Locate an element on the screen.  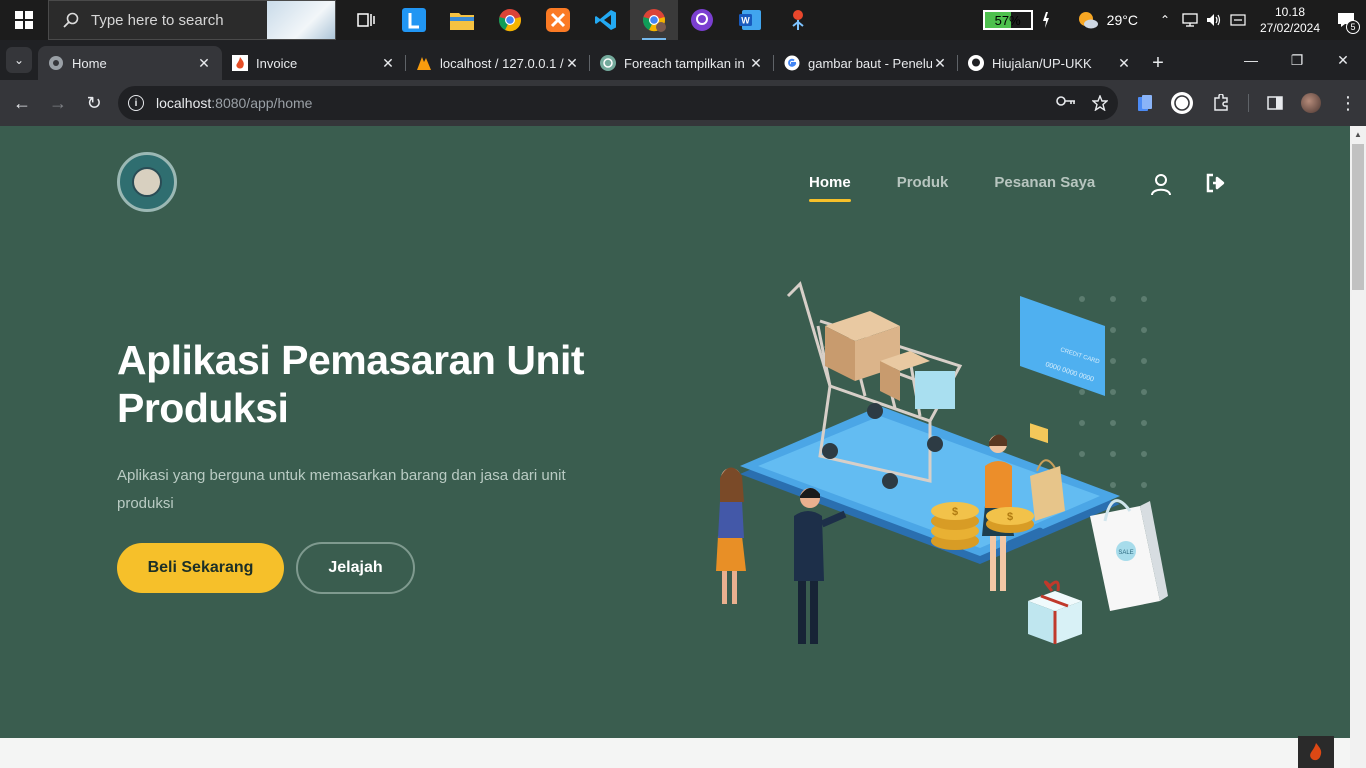
jelajah-button: Jelajah is located at coordinates (355, 568).